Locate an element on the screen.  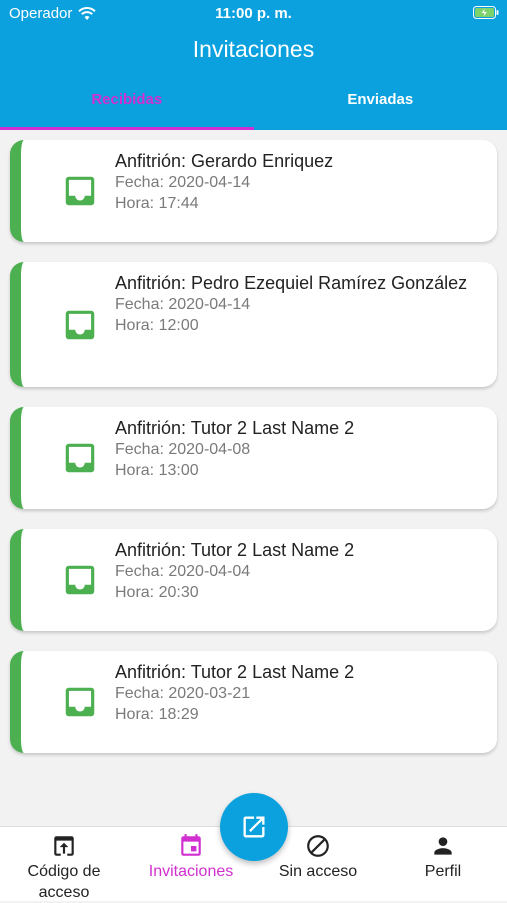
block-icon is located at coordinates (318, 846).